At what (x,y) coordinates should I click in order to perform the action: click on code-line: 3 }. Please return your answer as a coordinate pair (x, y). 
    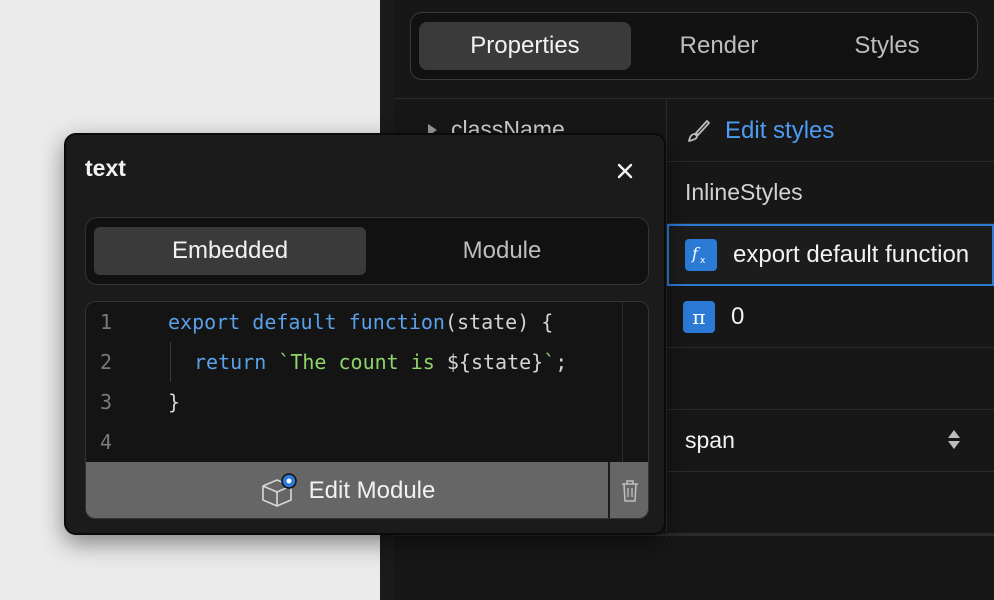
    Looking at the image, I should click on (354, 402).